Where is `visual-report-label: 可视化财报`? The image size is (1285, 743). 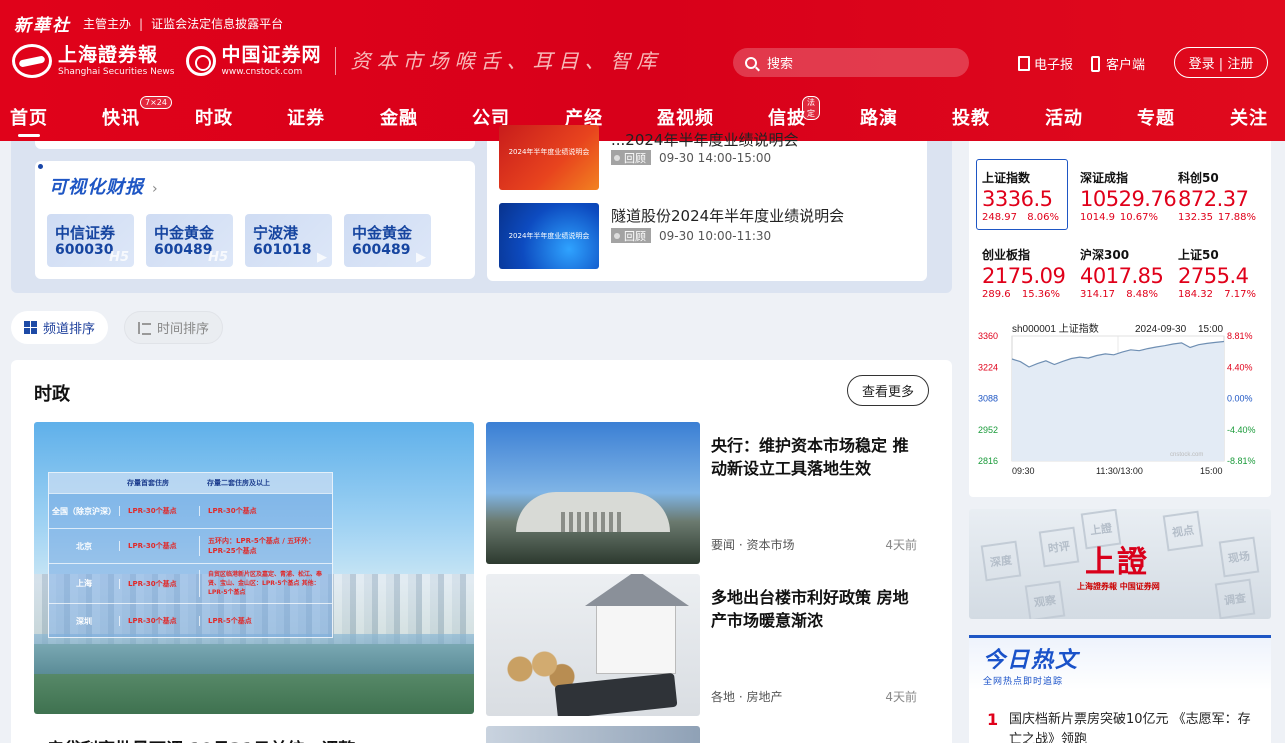 visual-report-label: 可视化财报 is located at coordinates (96, 187).